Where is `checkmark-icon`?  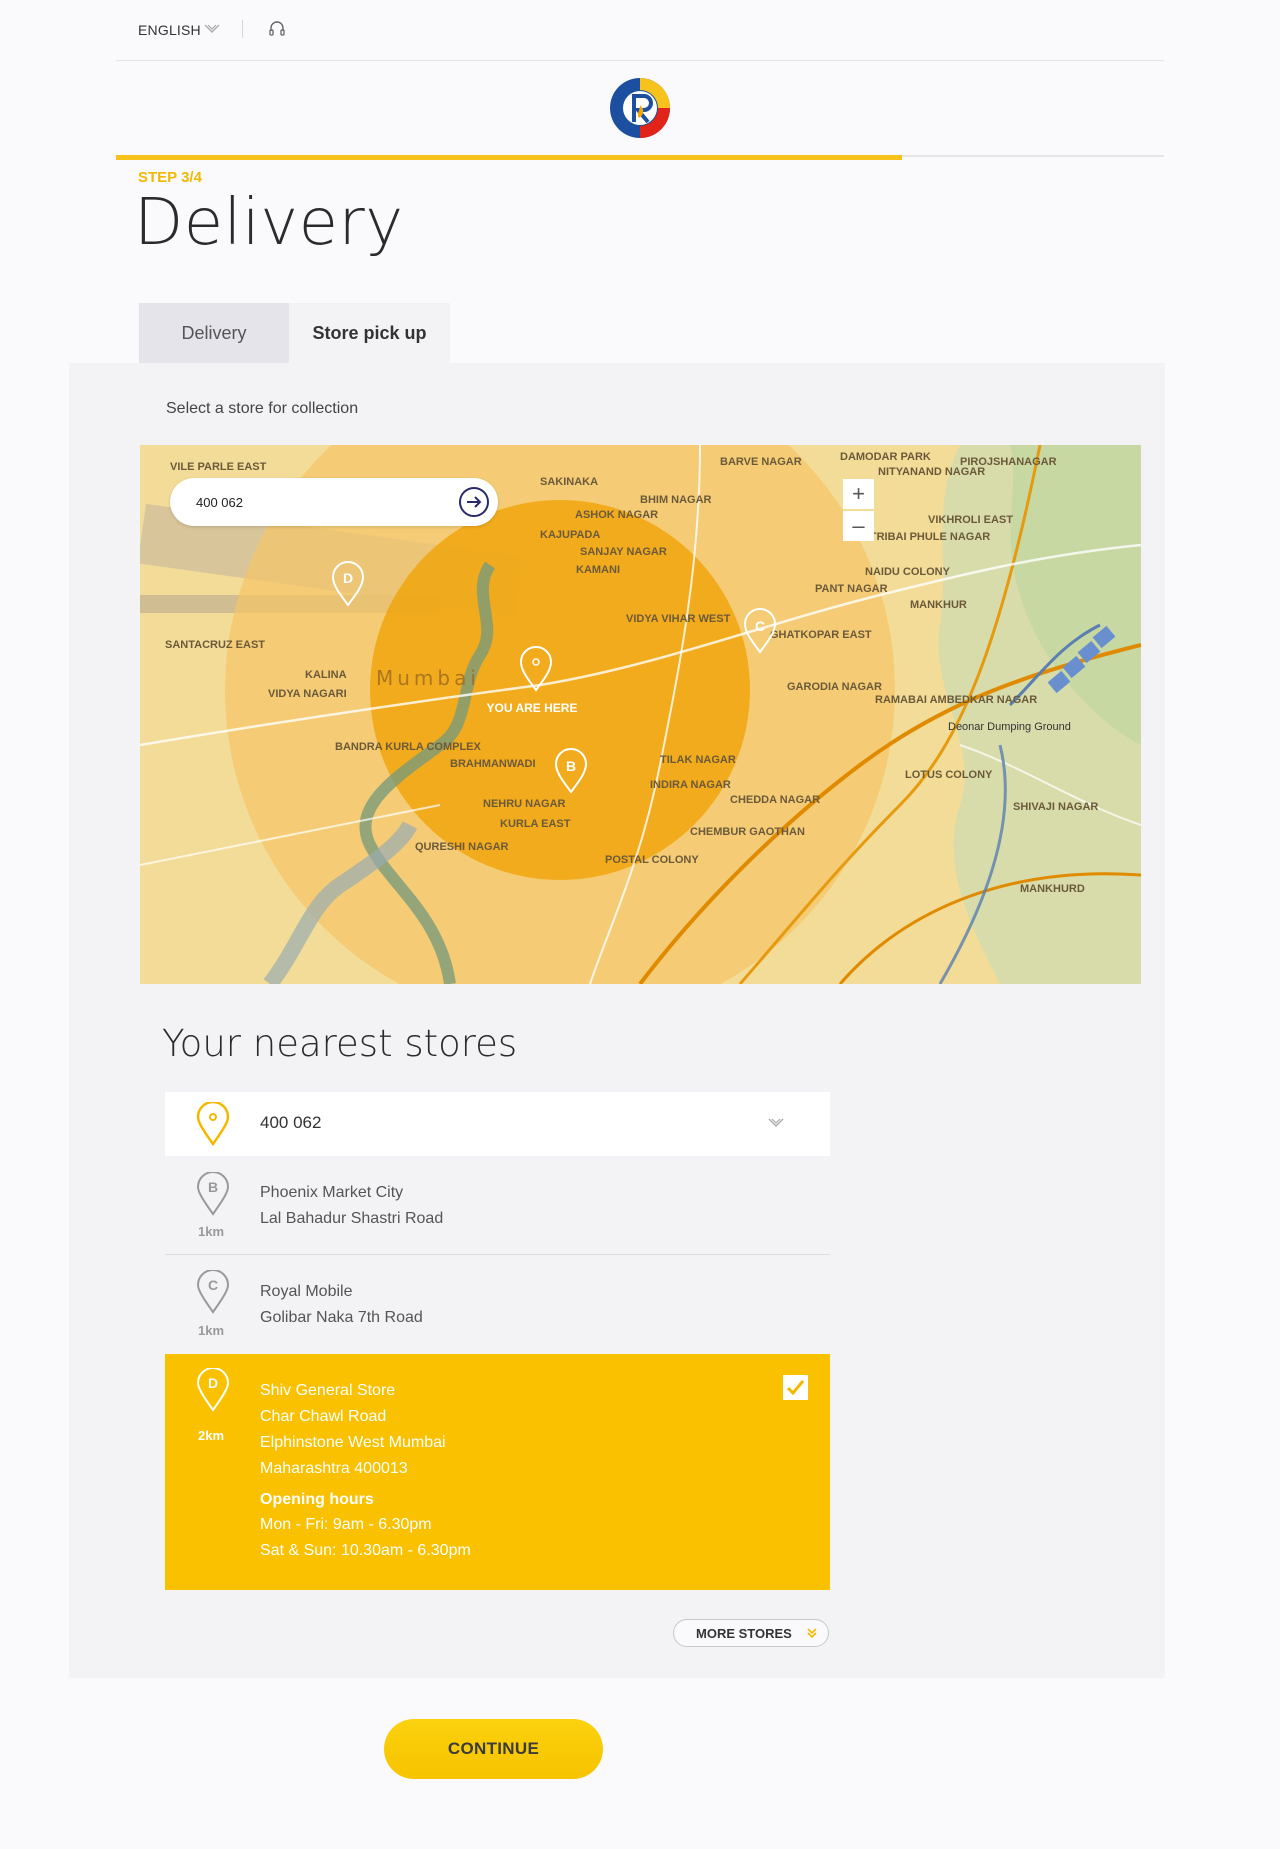 checkmark-icon is located at coordinates (795, 1388).